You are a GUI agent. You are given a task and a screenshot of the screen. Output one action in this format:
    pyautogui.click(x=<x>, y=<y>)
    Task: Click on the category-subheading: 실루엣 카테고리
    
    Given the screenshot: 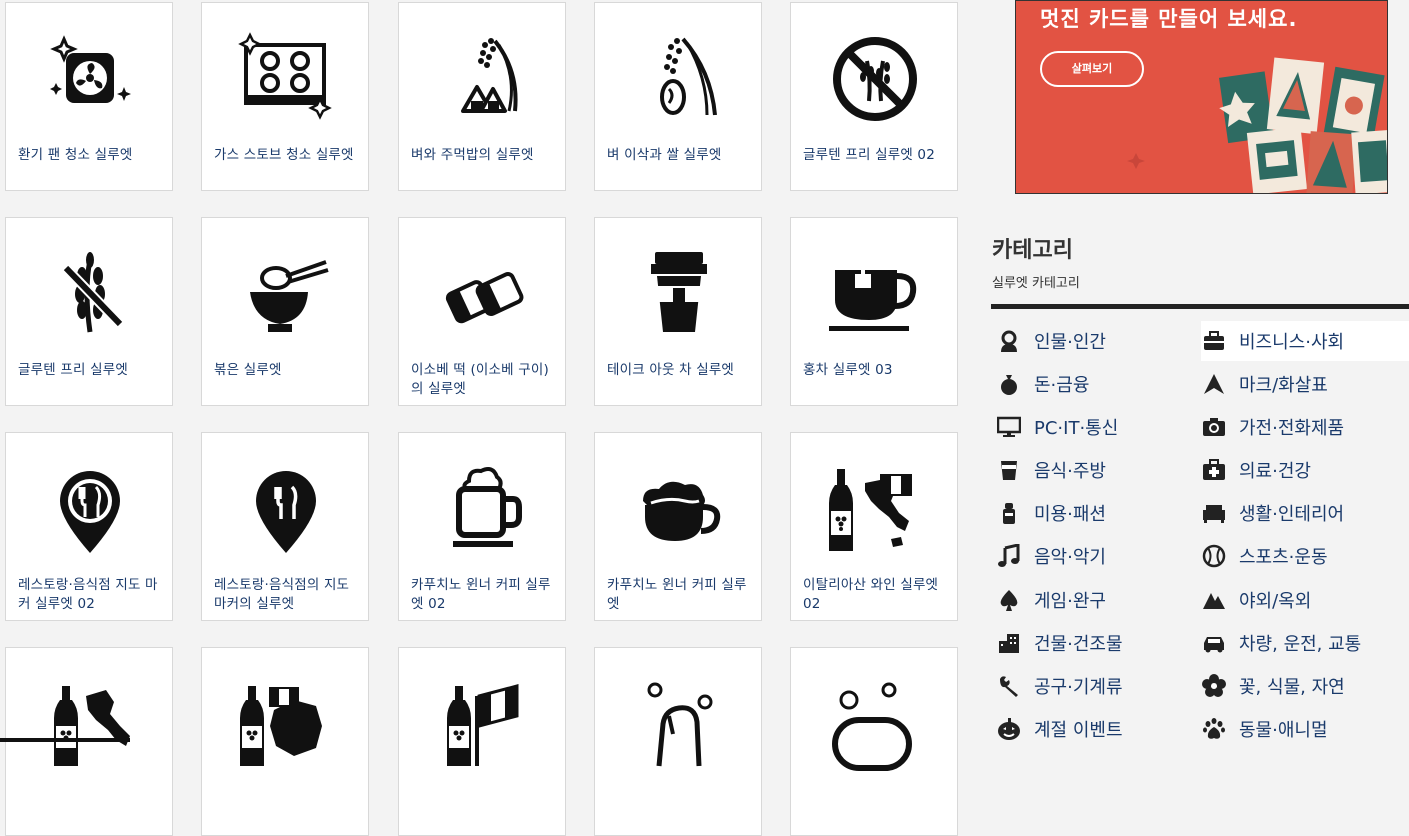 What is the action you would take?
    pyautogui.click(x=1036, y=283)
    